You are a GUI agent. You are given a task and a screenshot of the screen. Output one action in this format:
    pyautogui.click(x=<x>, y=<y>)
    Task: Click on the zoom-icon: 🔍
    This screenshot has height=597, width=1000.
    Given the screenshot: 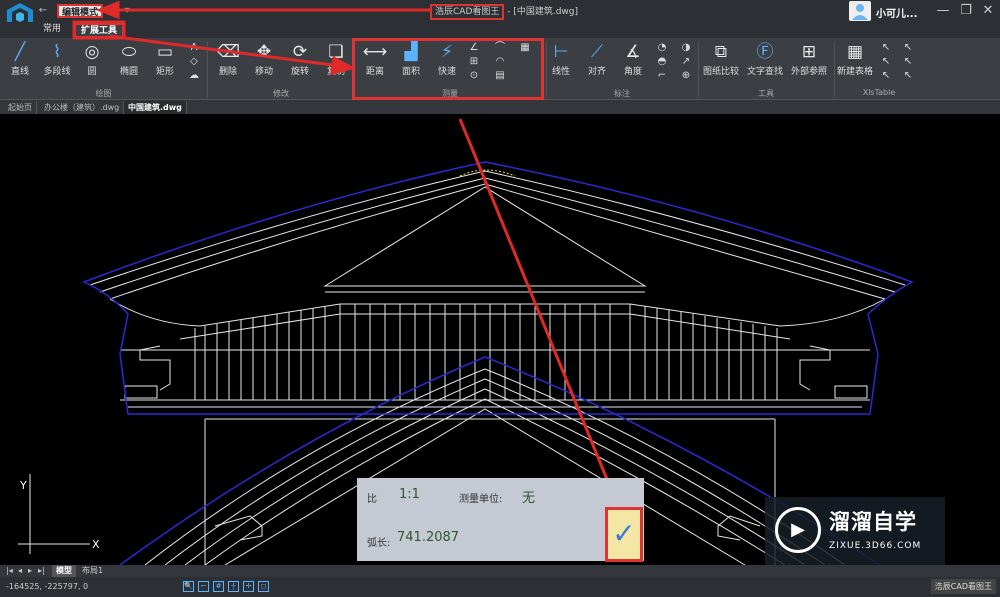 What is the action you would take?
    pyautogui.click(x=188, y=586)
    